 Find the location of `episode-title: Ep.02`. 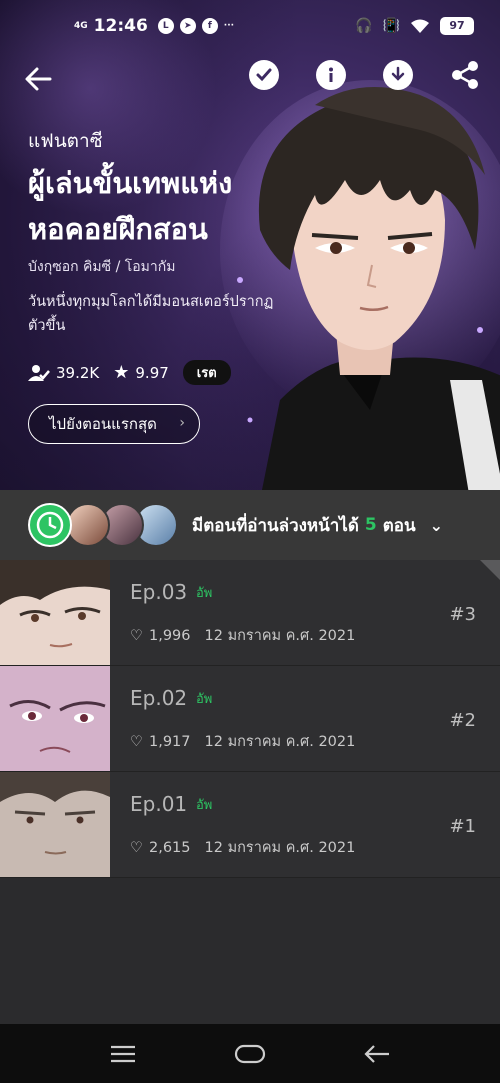

episode-title: Ep.02 is located at coordinates (159, 698).